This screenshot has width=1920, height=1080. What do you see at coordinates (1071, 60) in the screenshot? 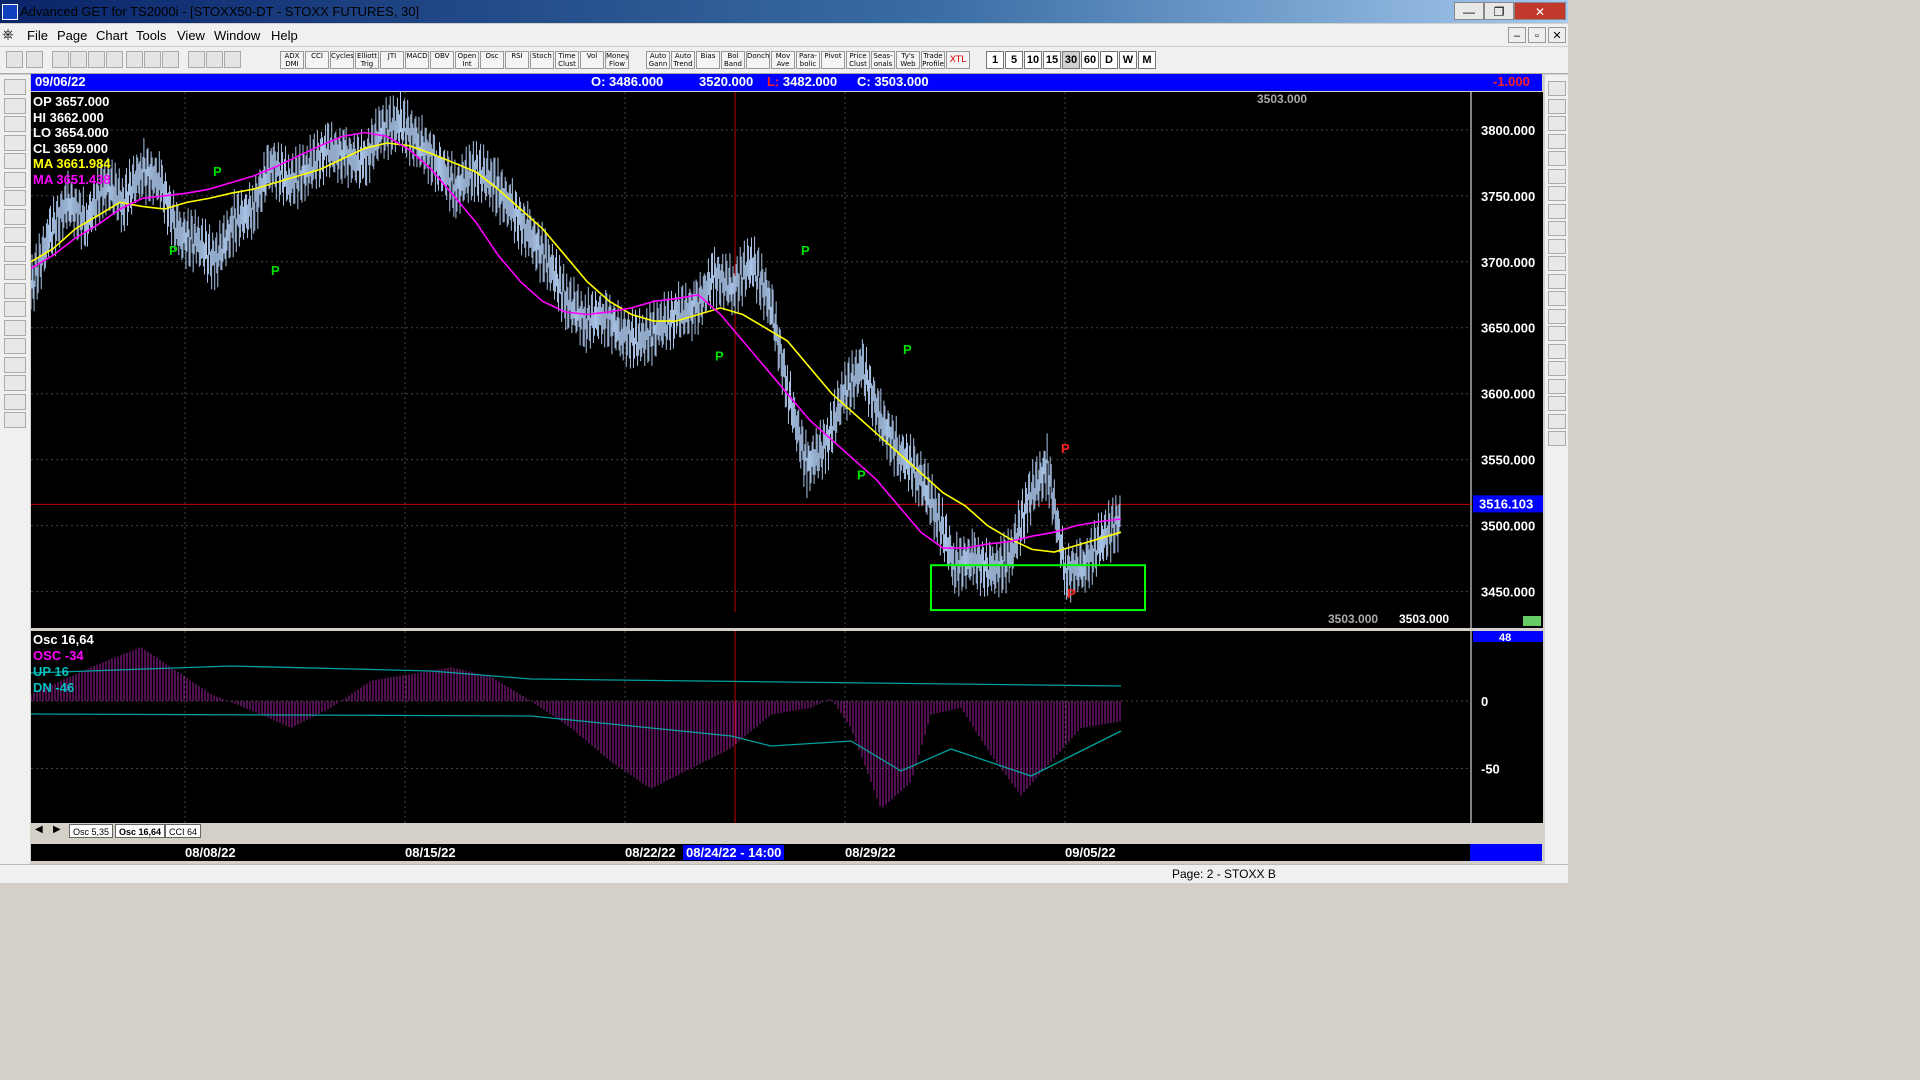
I see `timeframe-button-30: 30` at bounding box center [1071, 60].